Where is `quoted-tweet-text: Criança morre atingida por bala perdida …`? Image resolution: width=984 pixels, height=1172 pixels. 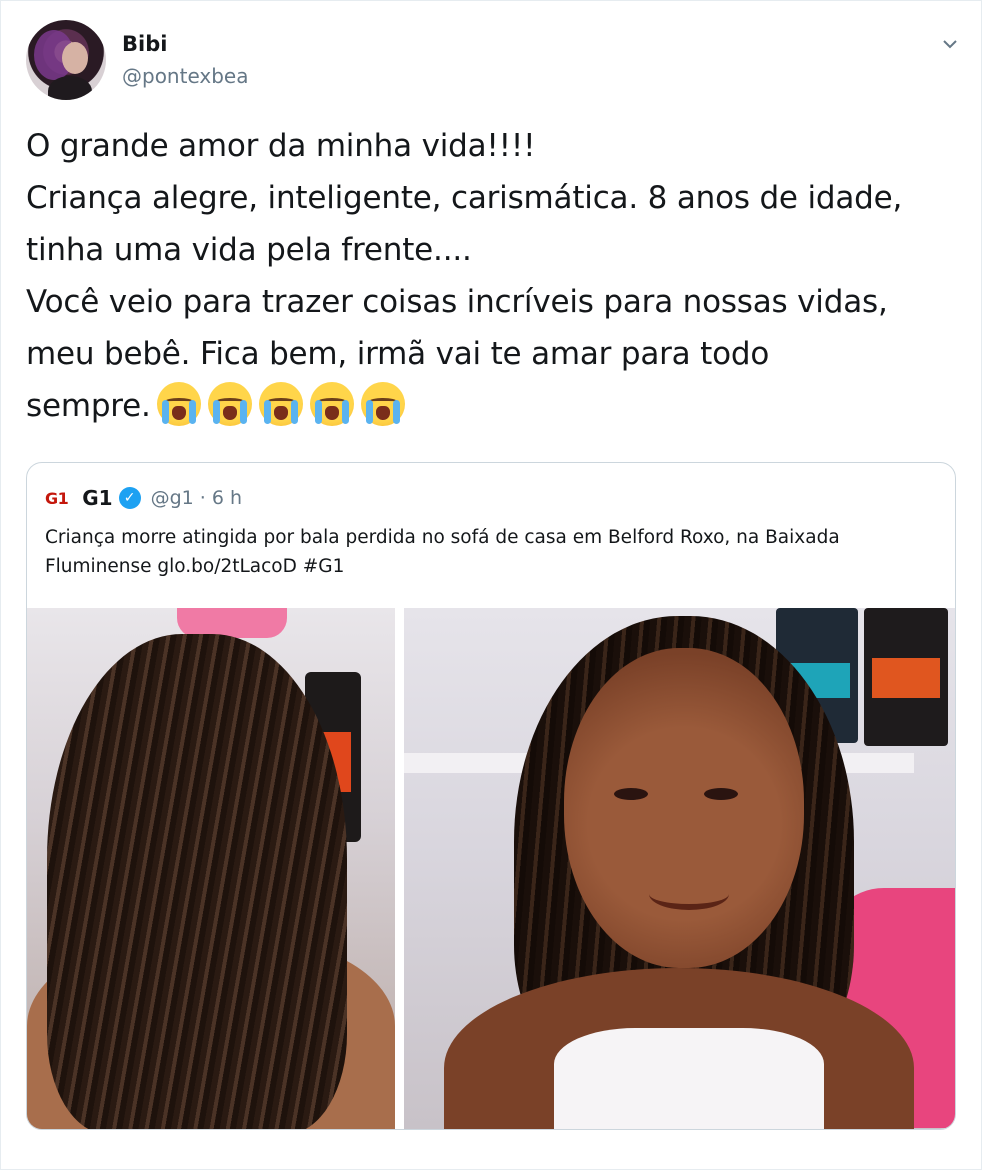 quoted-tweet-text: Criança morre atingida por bala perdida … is located at coordinates (442, 552).